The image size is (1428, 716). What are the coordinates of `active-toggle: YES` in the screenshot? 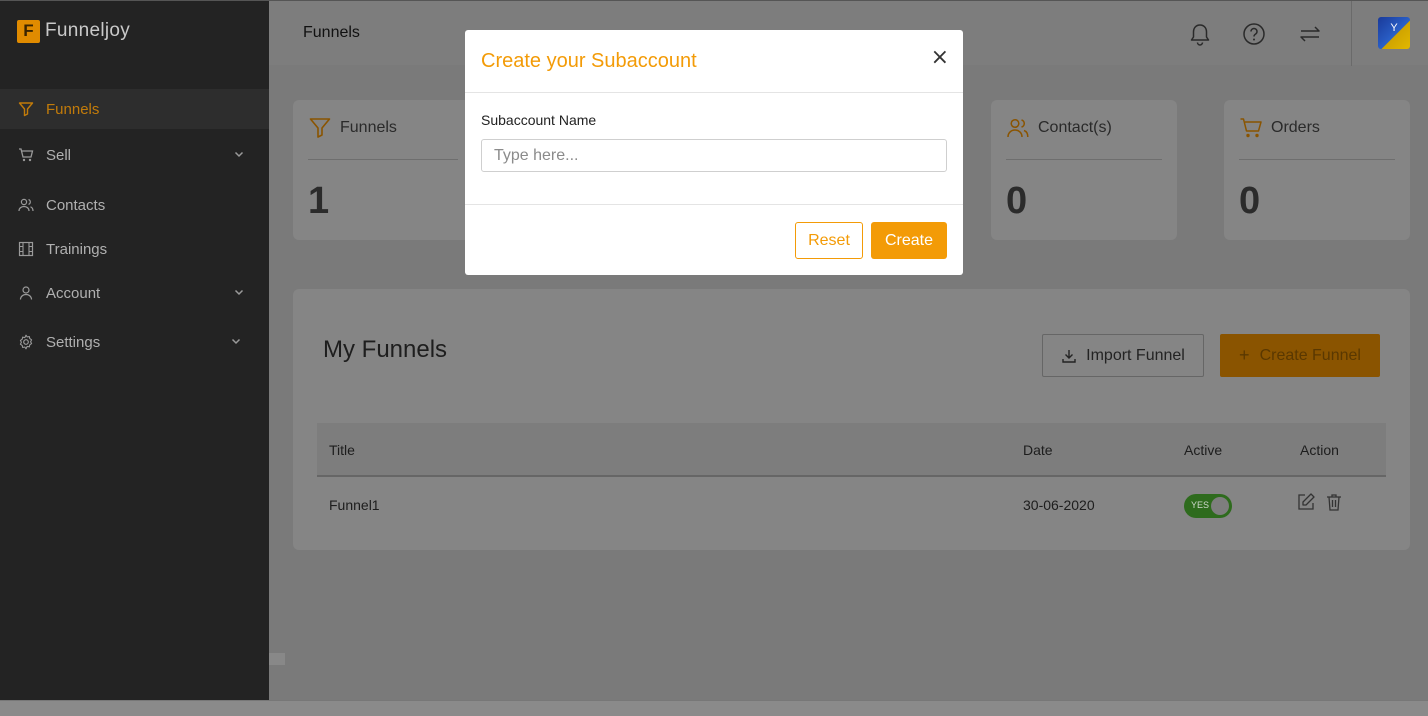 It's located at (1208, 506).